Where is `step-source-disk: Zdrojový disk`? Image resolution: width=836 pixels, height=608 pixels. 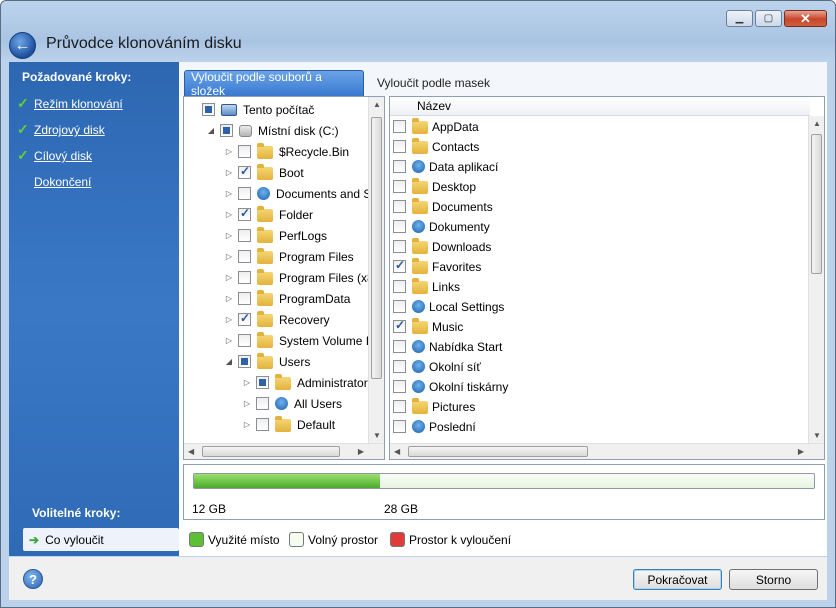
step-source-disk: Zdrojový disk is located at coordinates (69, 130).